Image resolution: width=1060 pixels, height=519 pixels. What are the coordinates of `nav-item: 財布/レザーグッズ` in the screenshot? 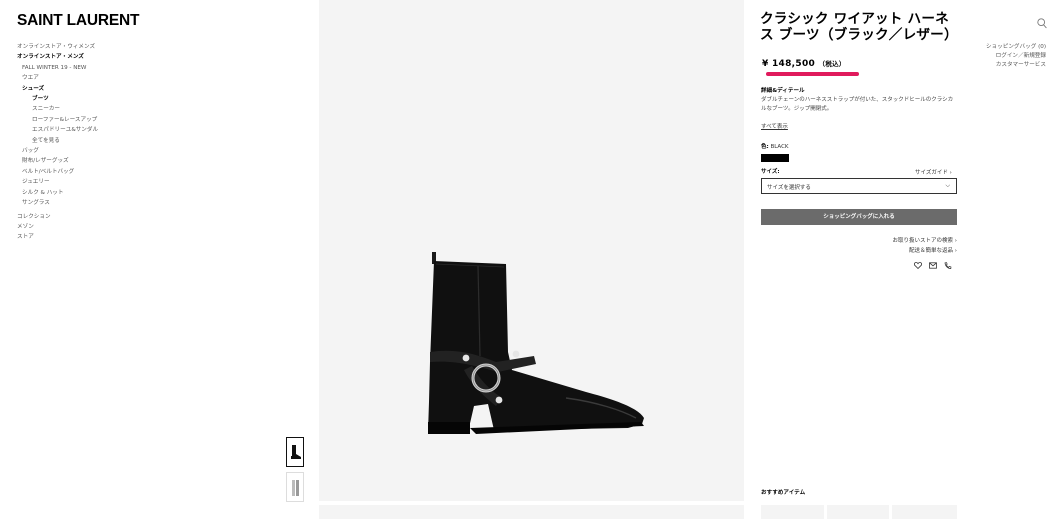 It's located at (57, 161).